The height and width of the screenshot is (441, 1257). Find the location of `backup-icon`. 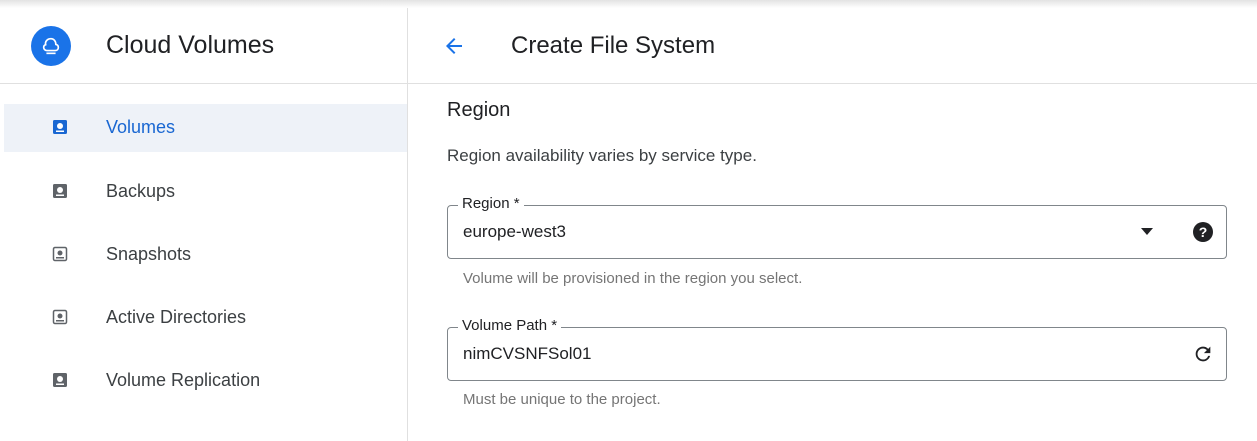

backup-icon is located at coordinates (60, 191).